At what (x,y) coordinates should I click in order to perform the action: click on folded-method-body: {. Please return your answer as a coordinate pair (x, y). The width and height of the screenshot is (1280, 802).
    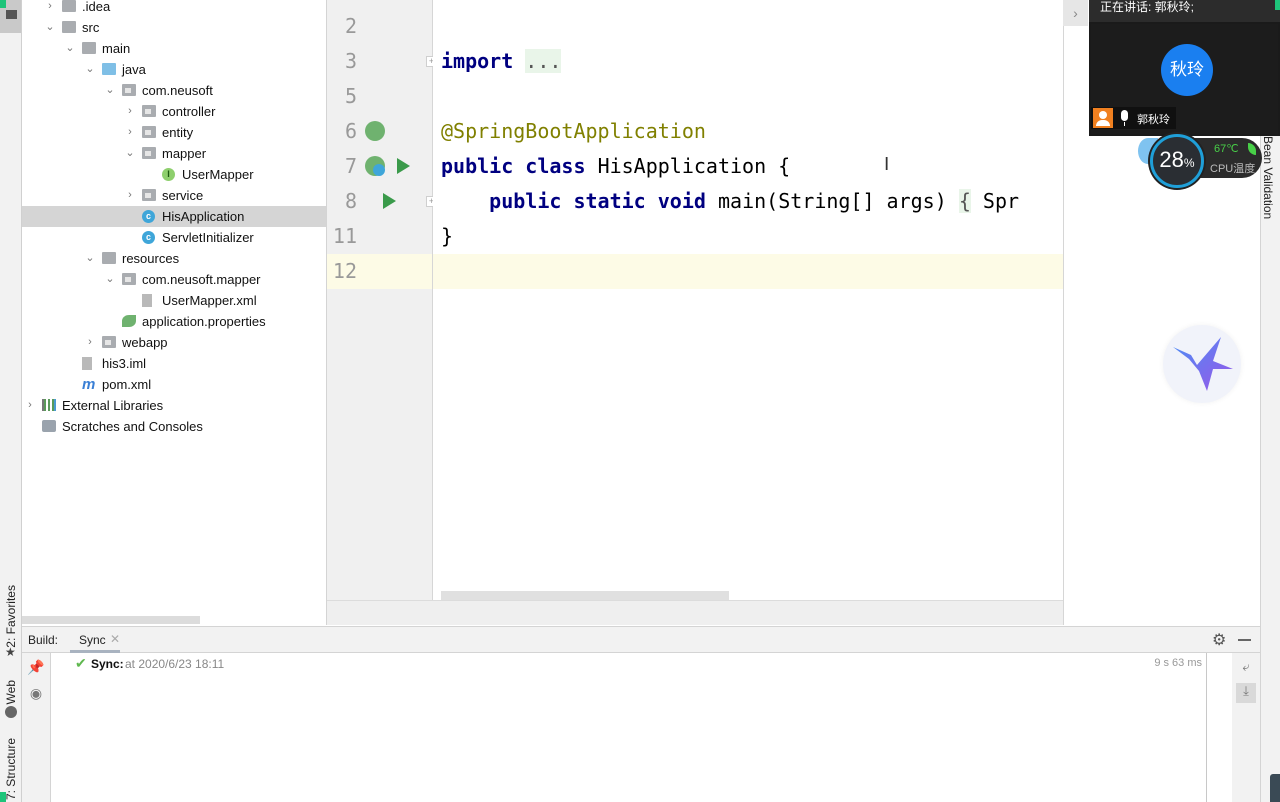
    Looking at the image, I should click on (964, 201).